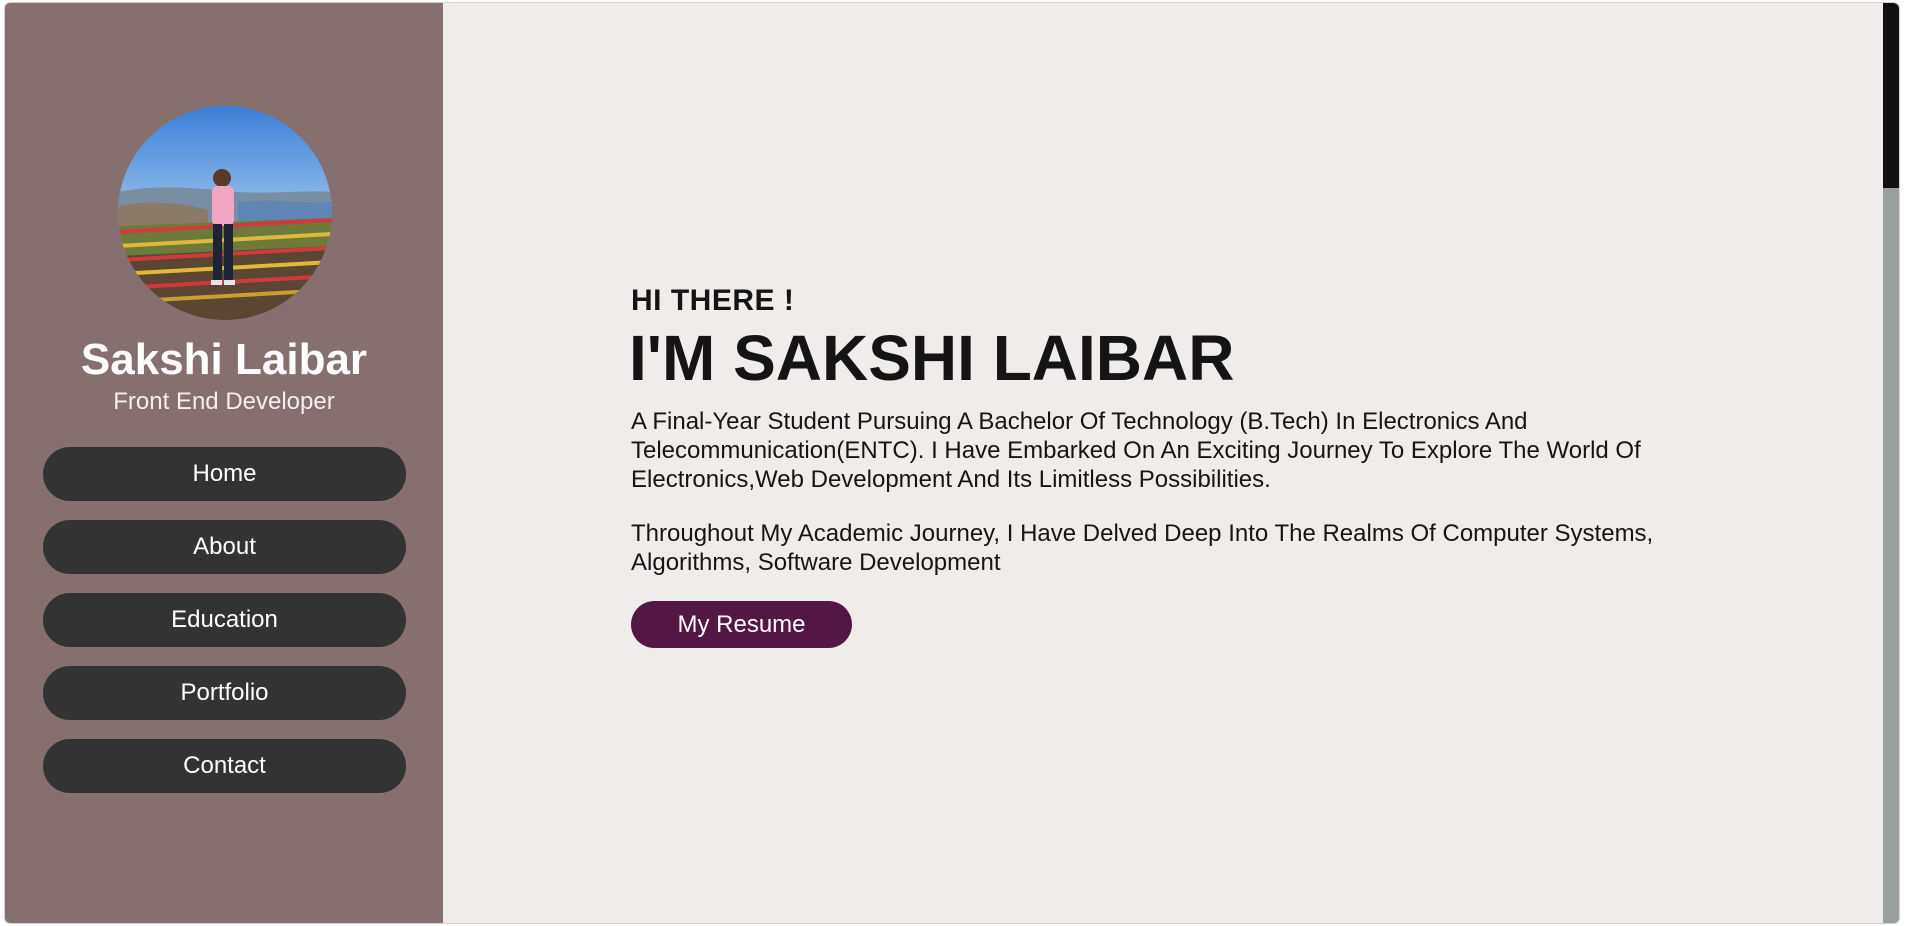 The image size is (1919, 926). What do you see at coordinates (224, 547) in the screenshot?
I see `nav-item-about: About` at bounding box center [224, 547].